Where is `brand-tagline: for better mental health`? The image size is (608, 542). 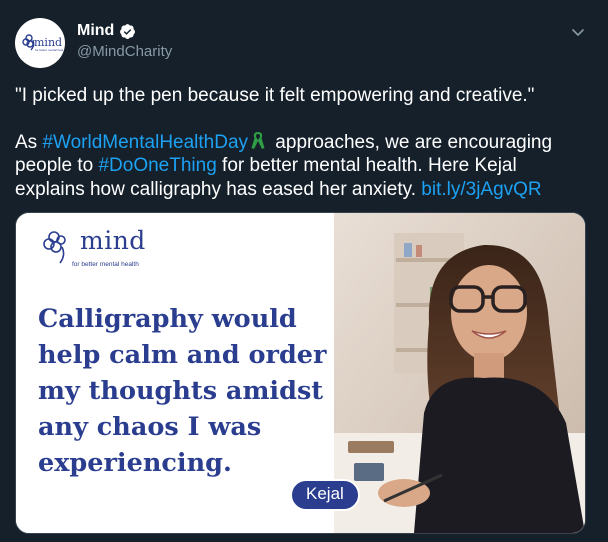
brand-tagline: for better mental health is located at coordinates (105, 264).